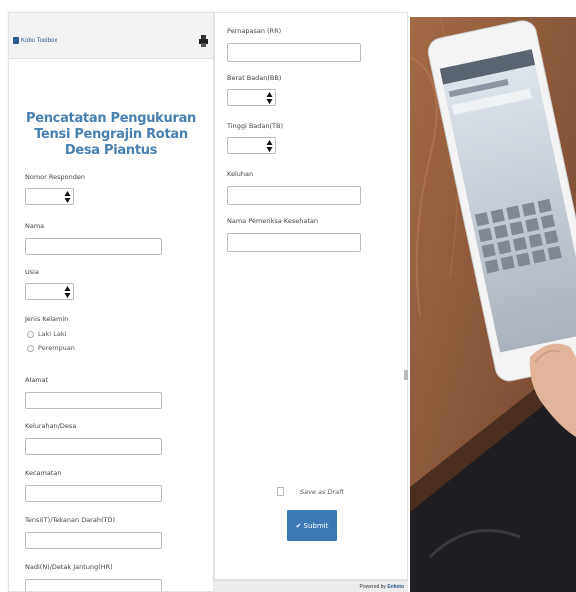  What do you see at coordinates (322, 491) in the screenshot?
I see `save-draft-label: Save as Draft` at bounding box center [322, 491].